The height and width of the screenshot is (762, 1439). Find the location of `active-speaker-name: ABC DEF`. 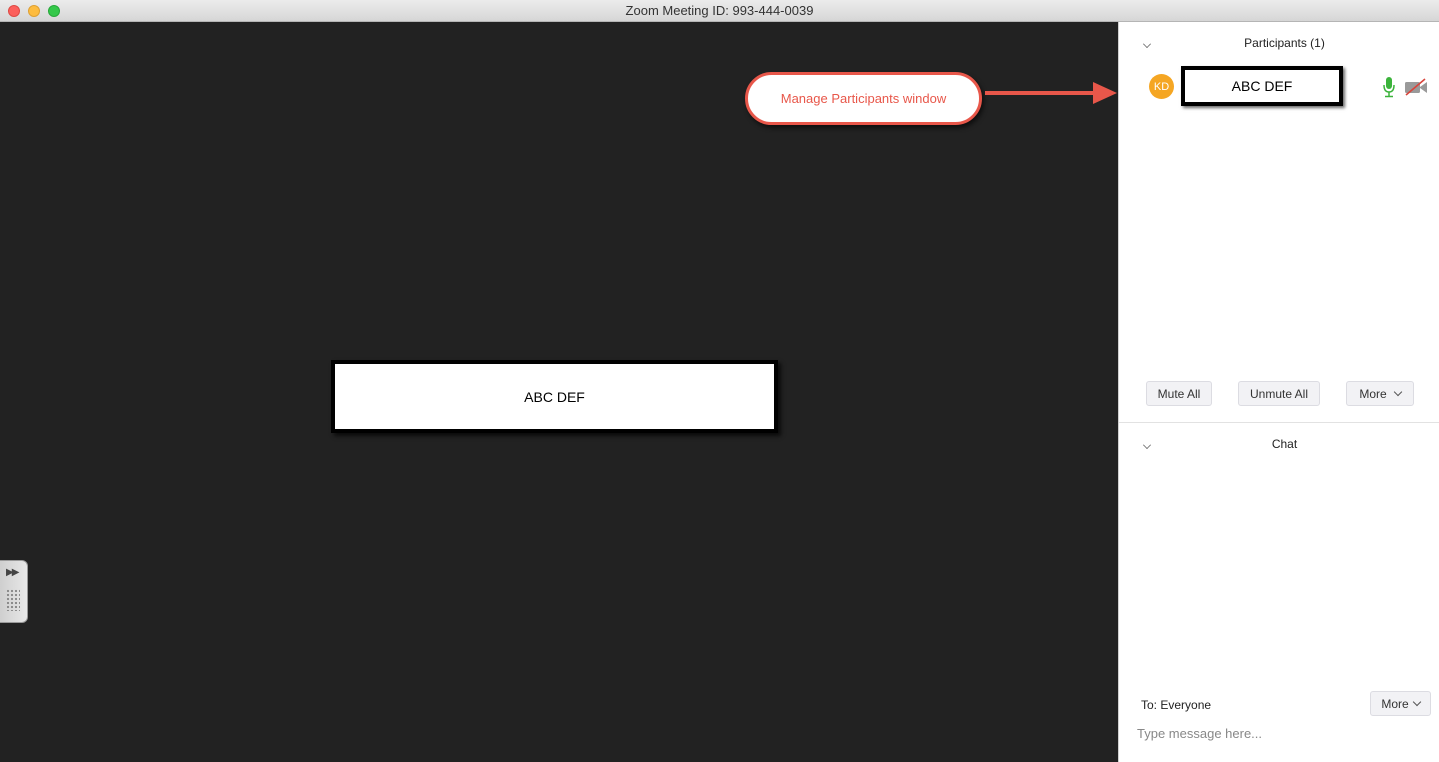

active-speaker-name: ABC DEF is located at coordinates (554, 396).